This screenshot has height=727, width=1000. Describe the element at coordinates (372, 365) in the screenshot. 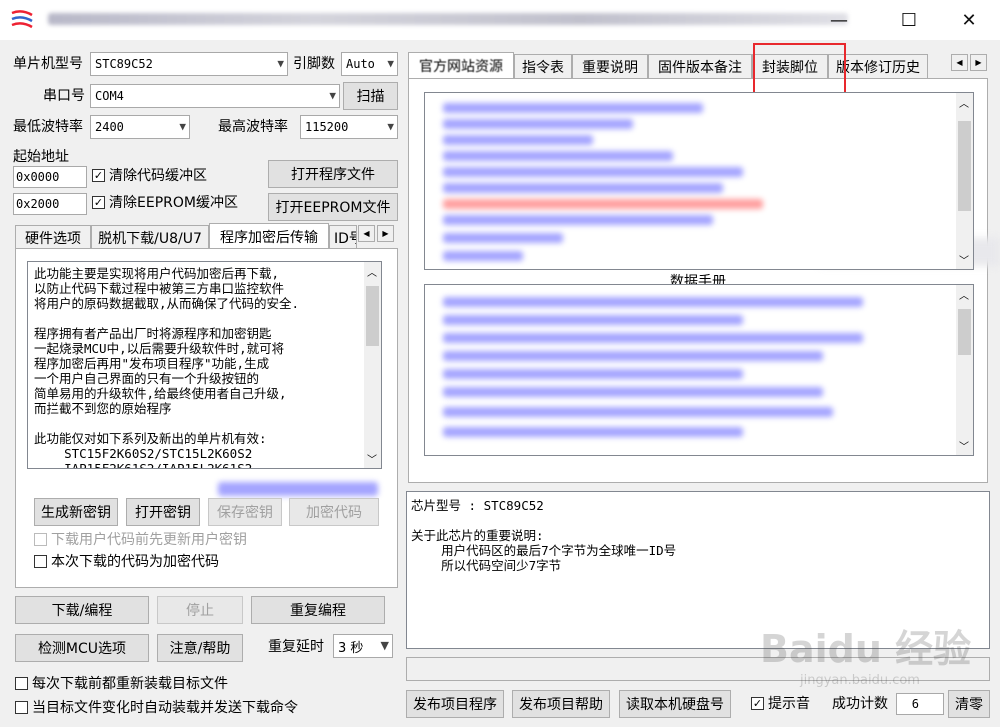

I see `encrypt-text-scrollbar: ︿ ﹀` at that location.